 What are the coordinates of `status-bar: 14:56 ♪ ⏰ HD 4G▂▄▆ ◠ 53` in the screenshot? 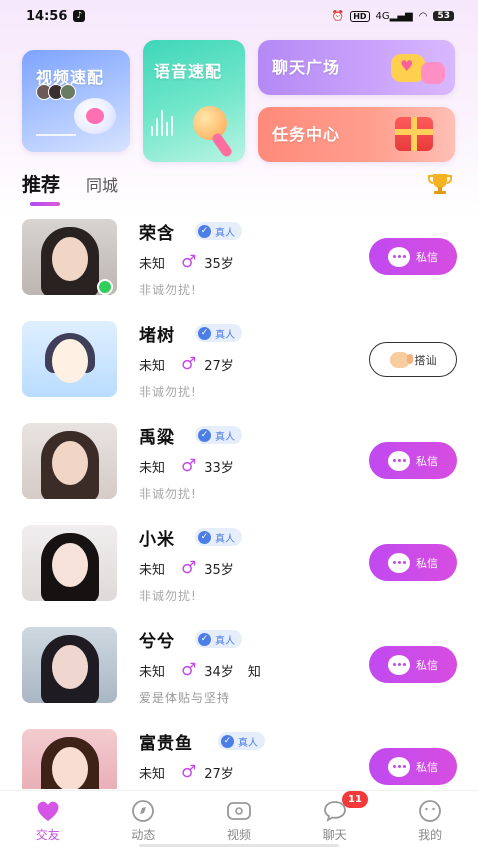 It's located at (239, 16).